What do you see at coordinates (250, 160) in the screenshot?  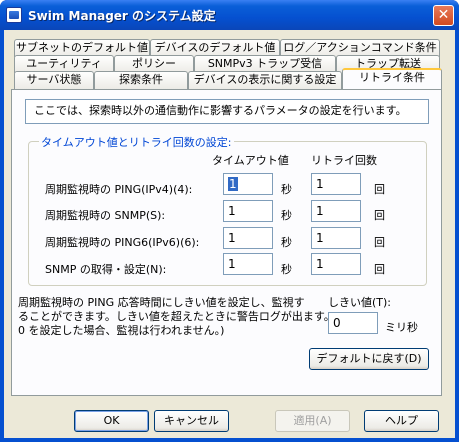 I see `timeout-column-header: タイムアウト値` at bounding box center [250, 160].